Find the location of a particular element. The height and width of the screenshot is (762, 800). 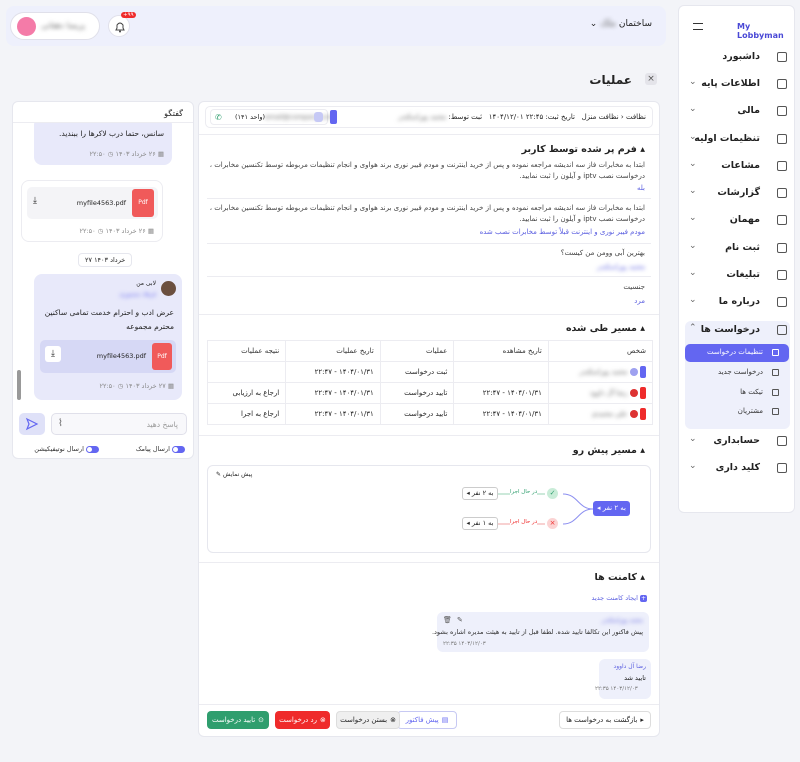

building-selector: ساختمان ملک ⌄ is located at coordinates (621, 24).